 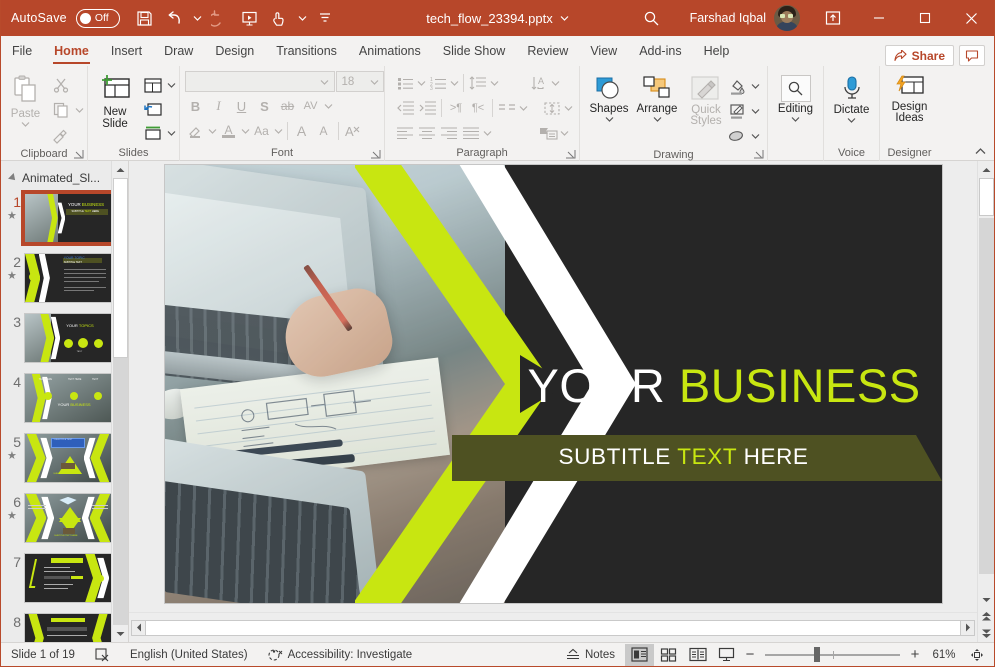 I want to click on tab-design: Design, so click(x=234, y=51).